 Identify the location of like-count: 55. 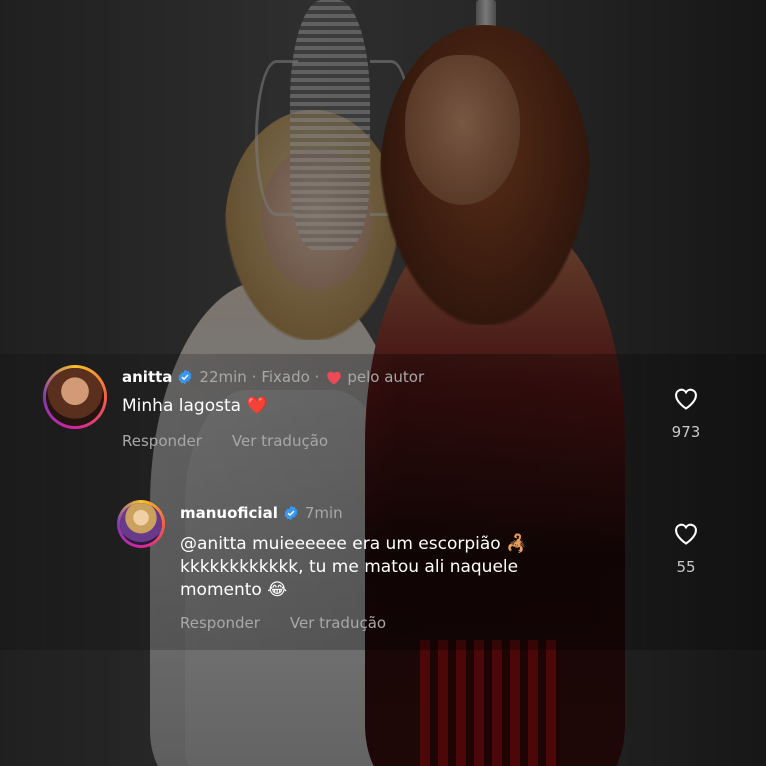
(686, 567).